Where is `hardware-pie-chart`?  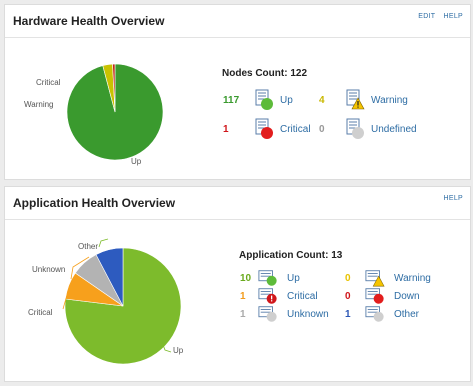 hardware-pie-chart is located at coordinates (115, 112).